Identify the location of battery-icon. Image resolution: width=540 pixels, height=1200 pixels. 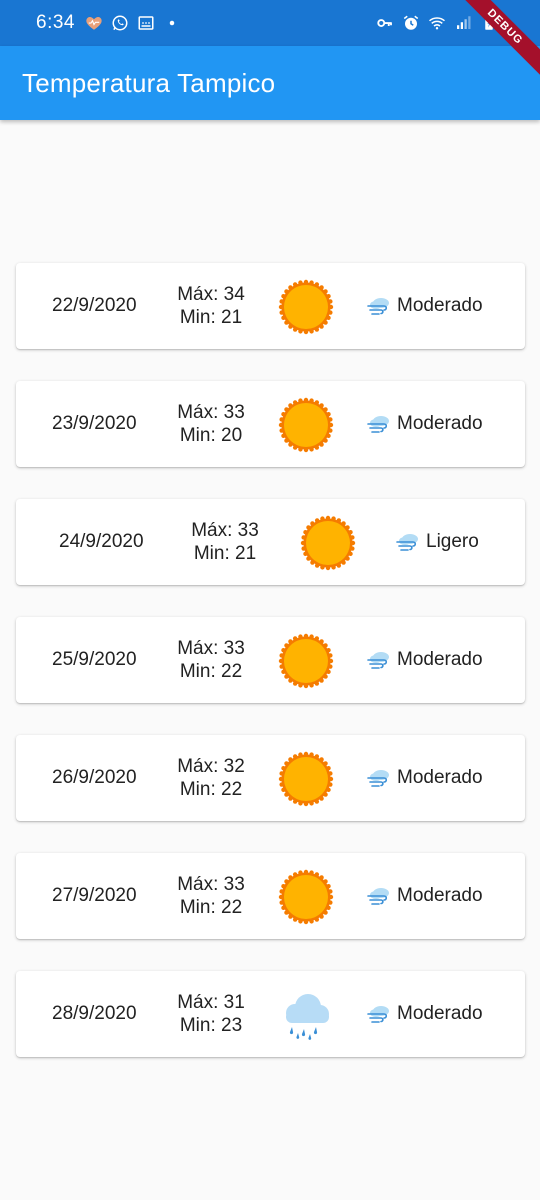
(489, 23).